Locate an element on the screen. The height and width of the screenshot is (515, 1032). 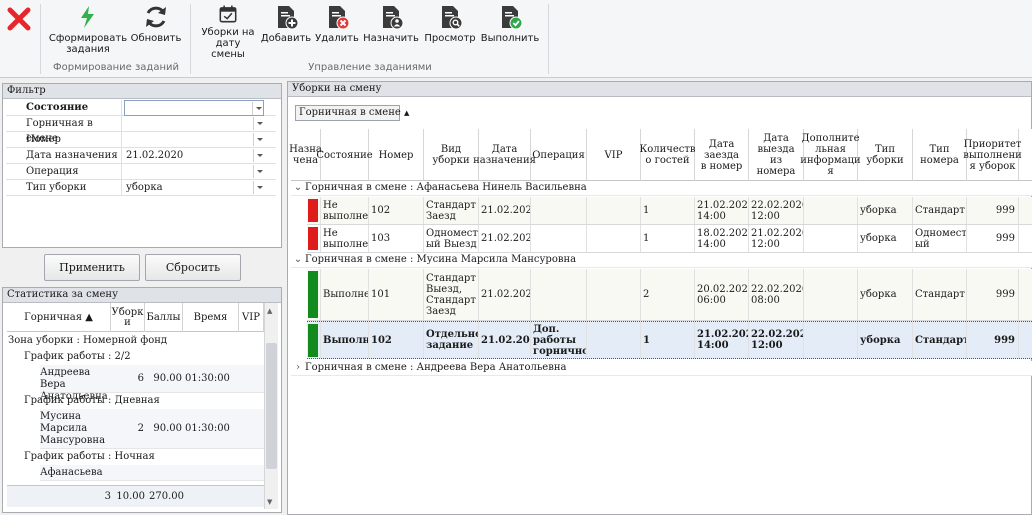
view-label: Просмотр is located at coordinates (450, 38).